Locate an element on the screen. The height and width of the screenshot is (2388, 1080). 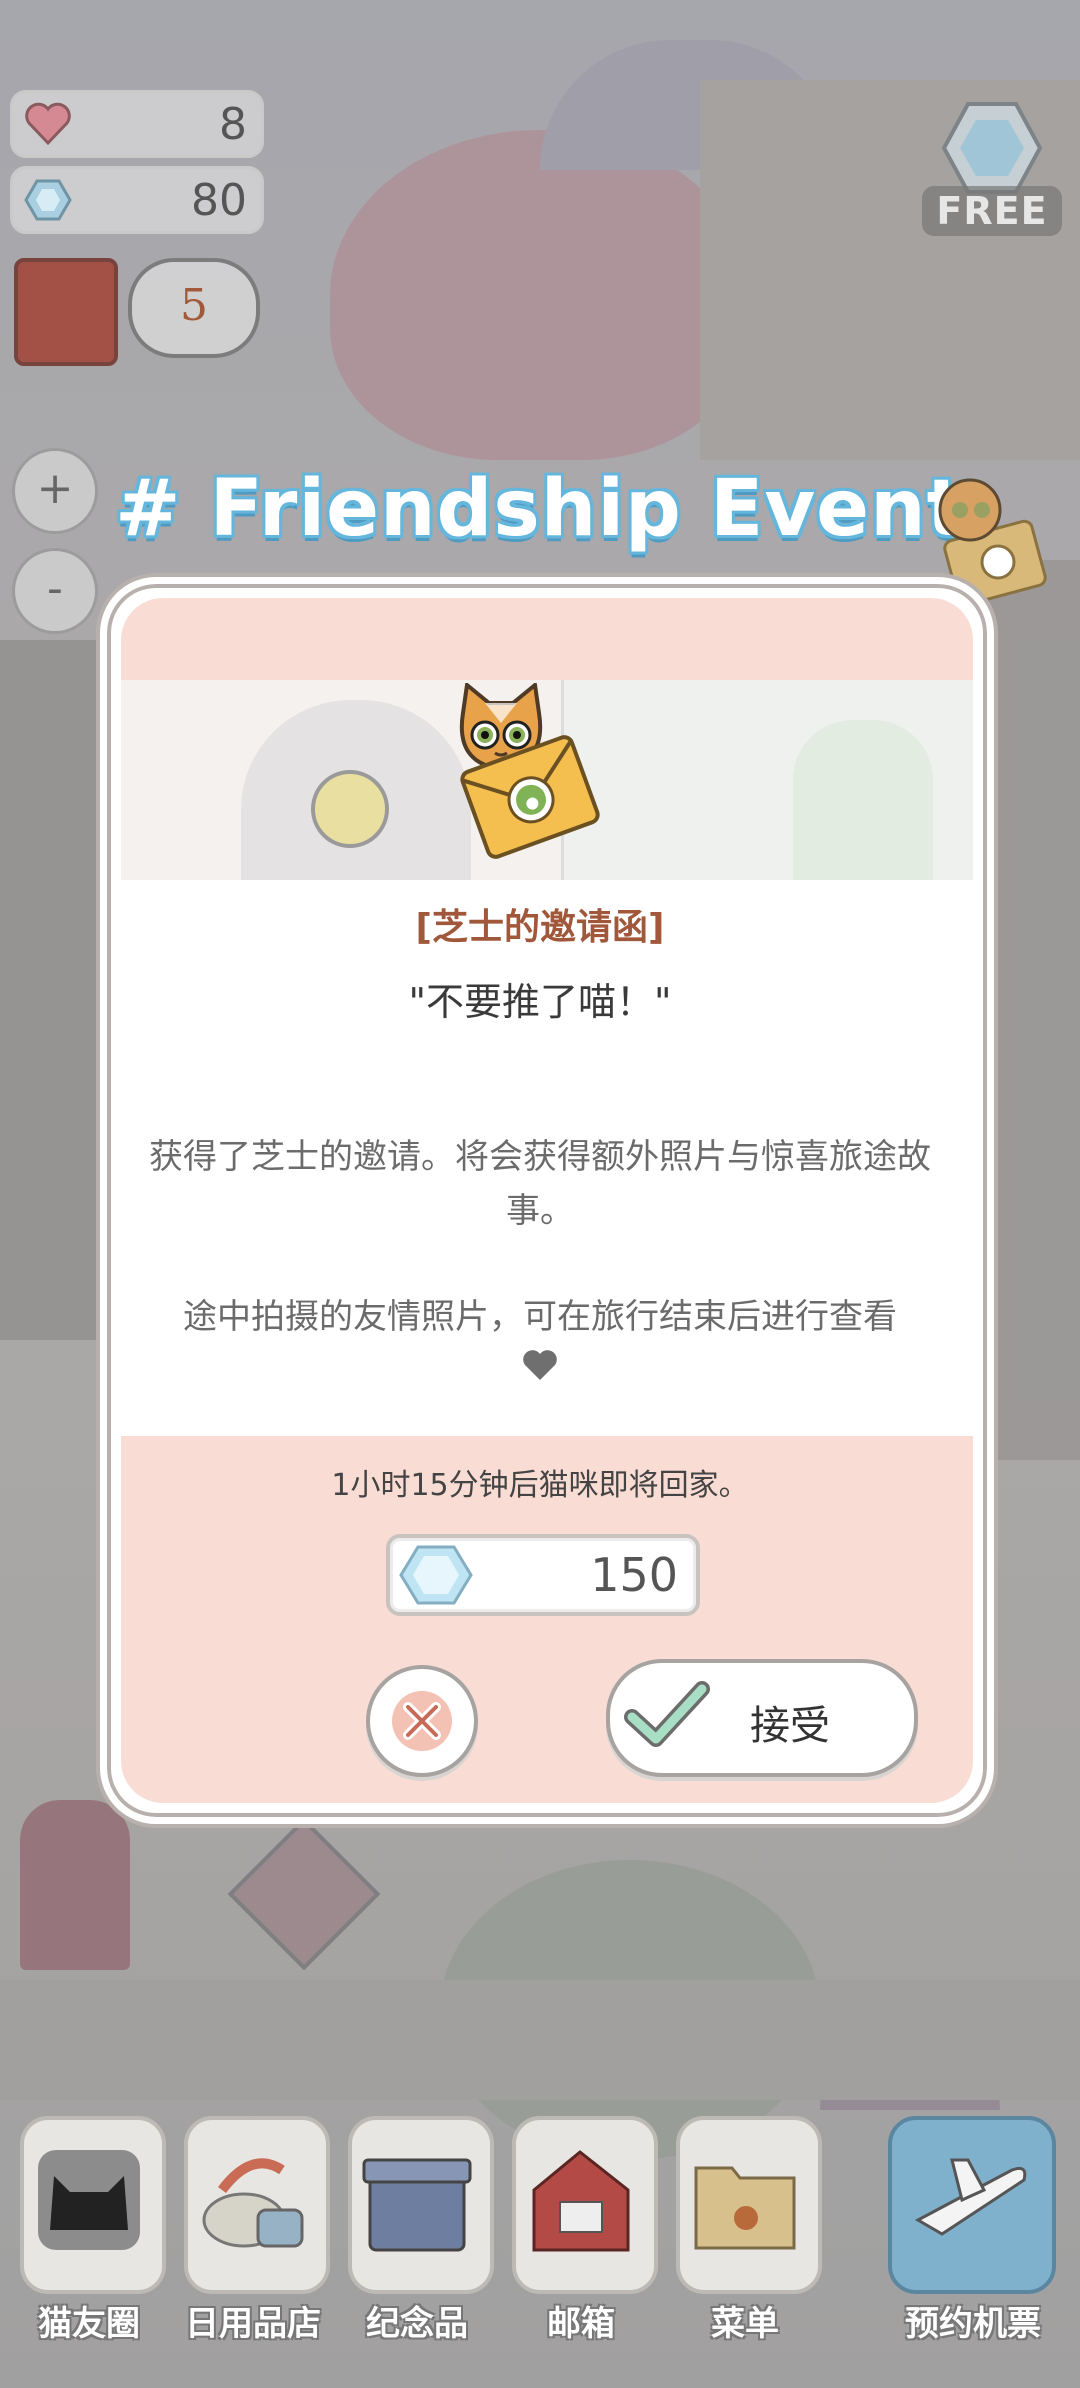
nav-mailbox: 邮箱 is located at coordinates (582, 2244).